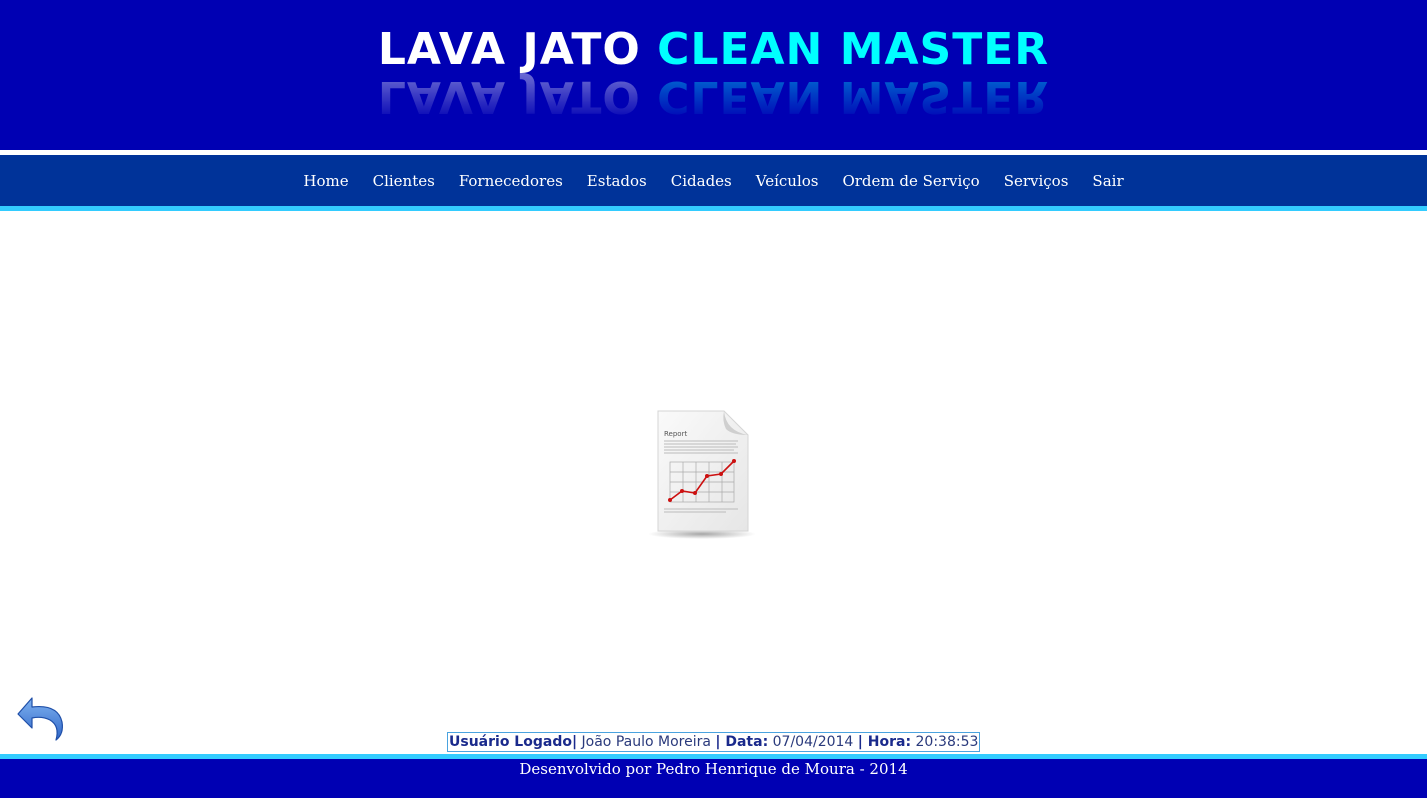  I want to click on logo-reflection-primary: LAVA JATO, so click(509, 96).